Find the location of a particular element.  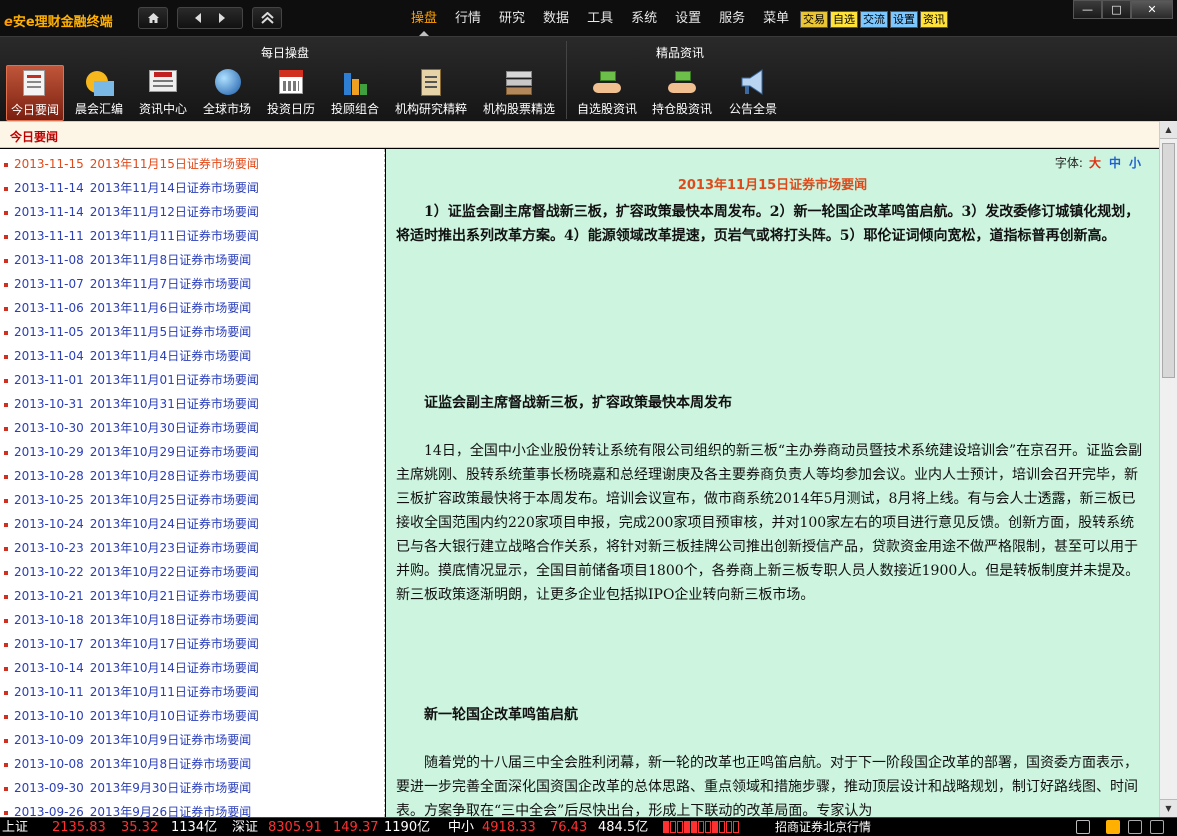

news-date: 2013-11-15 is located at coordinates (49, 164).